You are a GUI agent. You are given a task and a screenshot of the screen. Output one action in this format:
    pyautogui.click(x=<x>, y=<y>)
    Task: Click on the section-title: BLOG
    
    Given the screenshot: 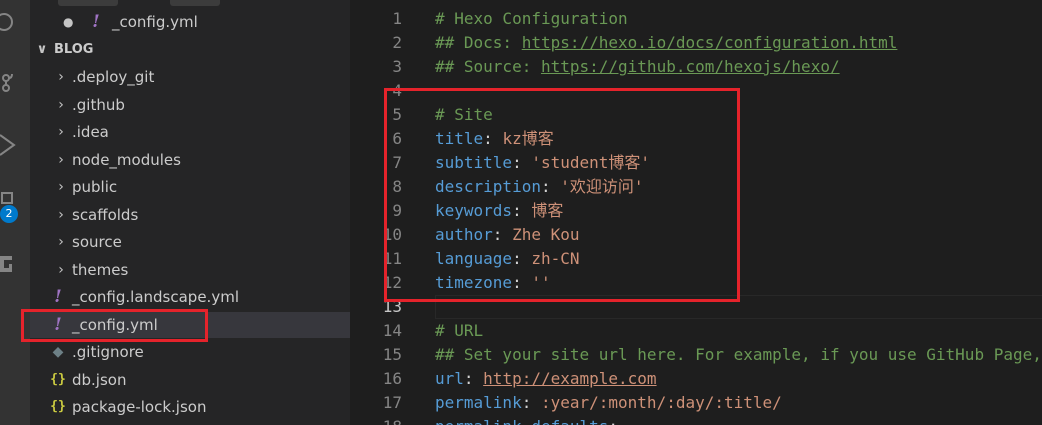 What is the action you would take?
    pyautogui.click(x=74, y=49)
    